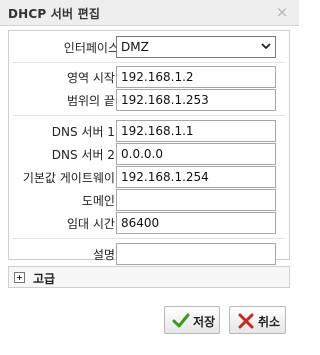 The height and width of the screenshot is (355, 320). Describe the element at coordinates (196, 154) in the screenshot. I see `dns2-input` at that location.